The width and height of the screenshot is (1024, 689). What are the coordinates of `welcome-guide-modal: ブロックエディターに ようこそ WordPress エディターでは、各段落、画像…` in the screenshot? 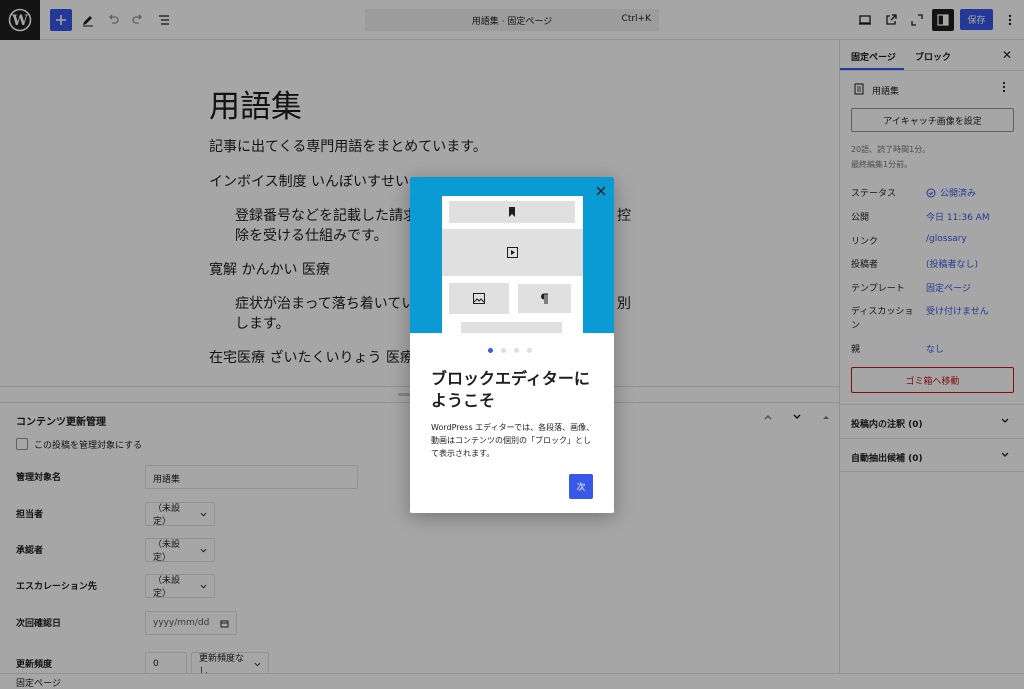 It's located at (512, 345).